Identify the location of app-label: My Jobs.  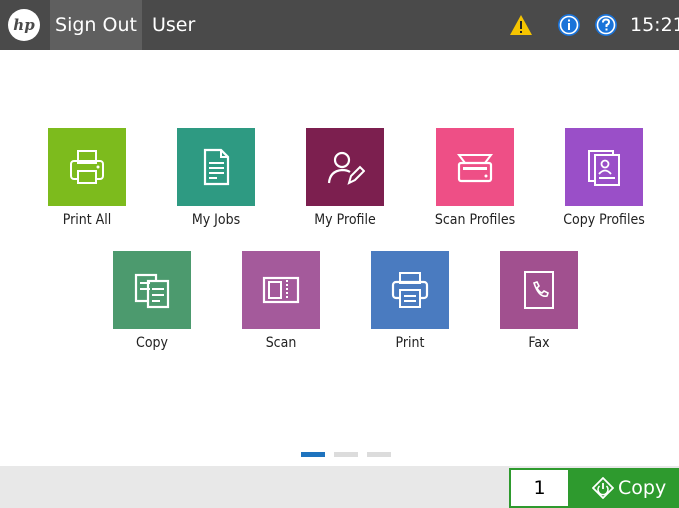
(216, 220).